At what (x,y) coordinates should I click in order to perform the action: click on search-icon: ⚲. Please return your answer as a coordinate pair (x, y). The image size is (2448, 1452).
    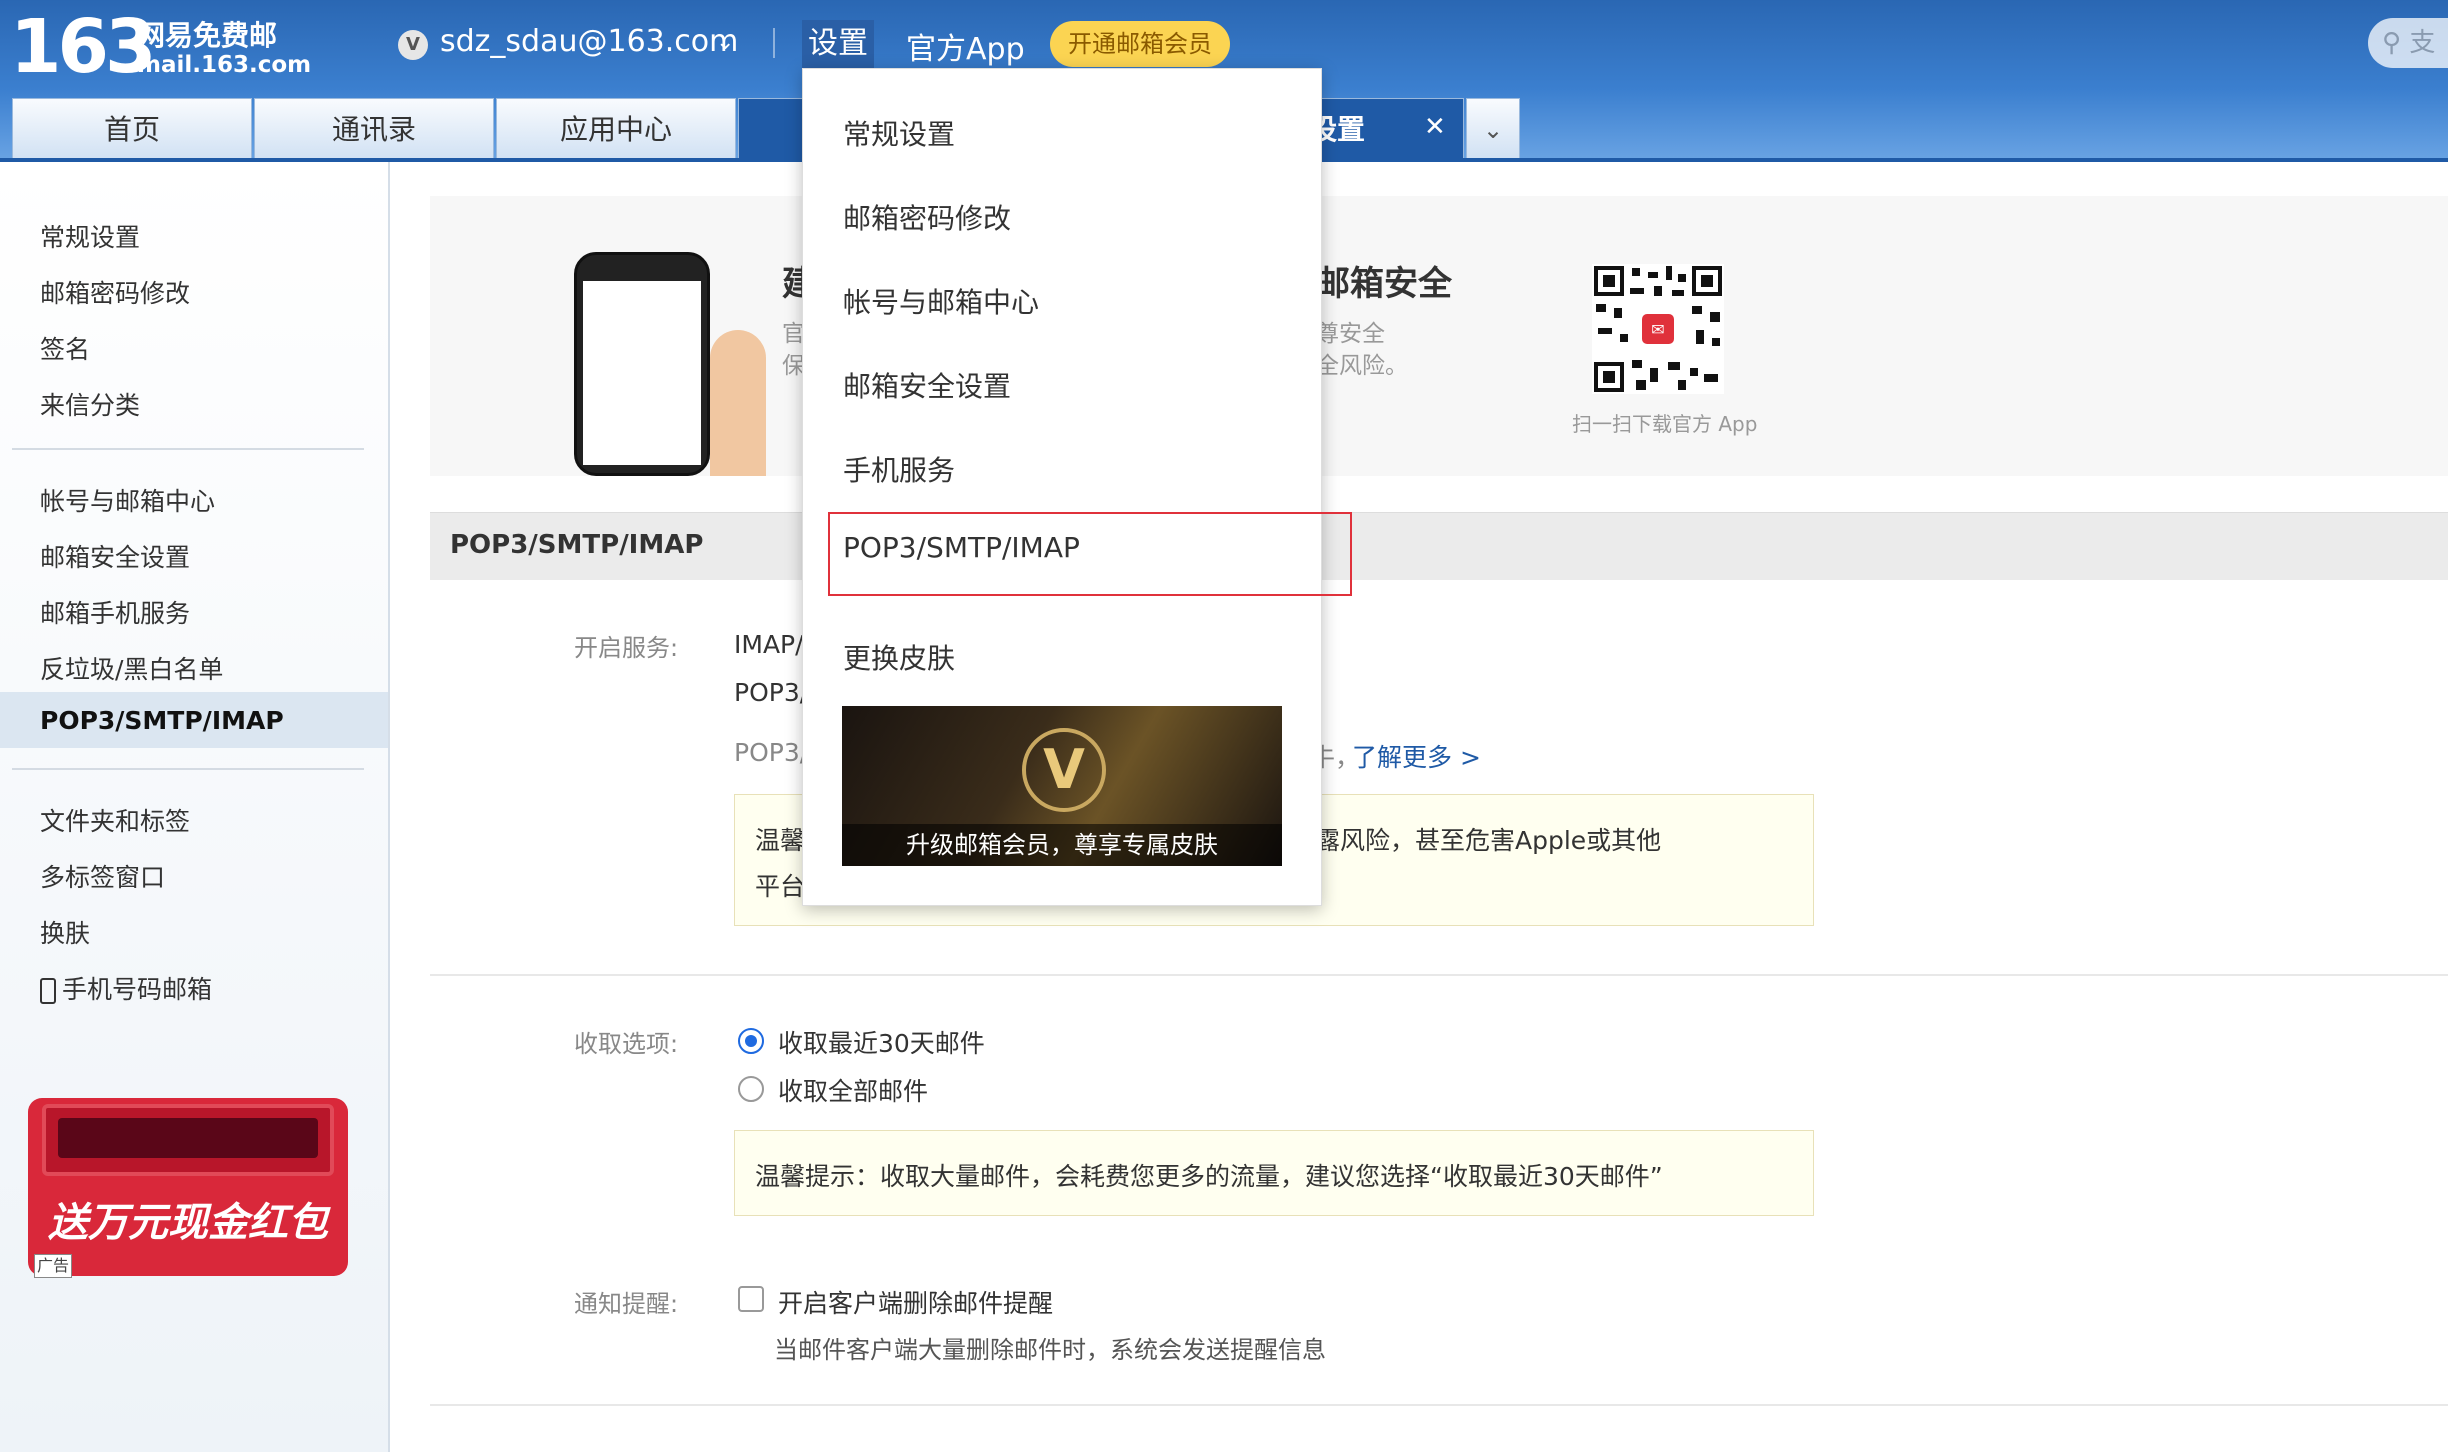
    Looking at the image, I should click on (2392, 43).